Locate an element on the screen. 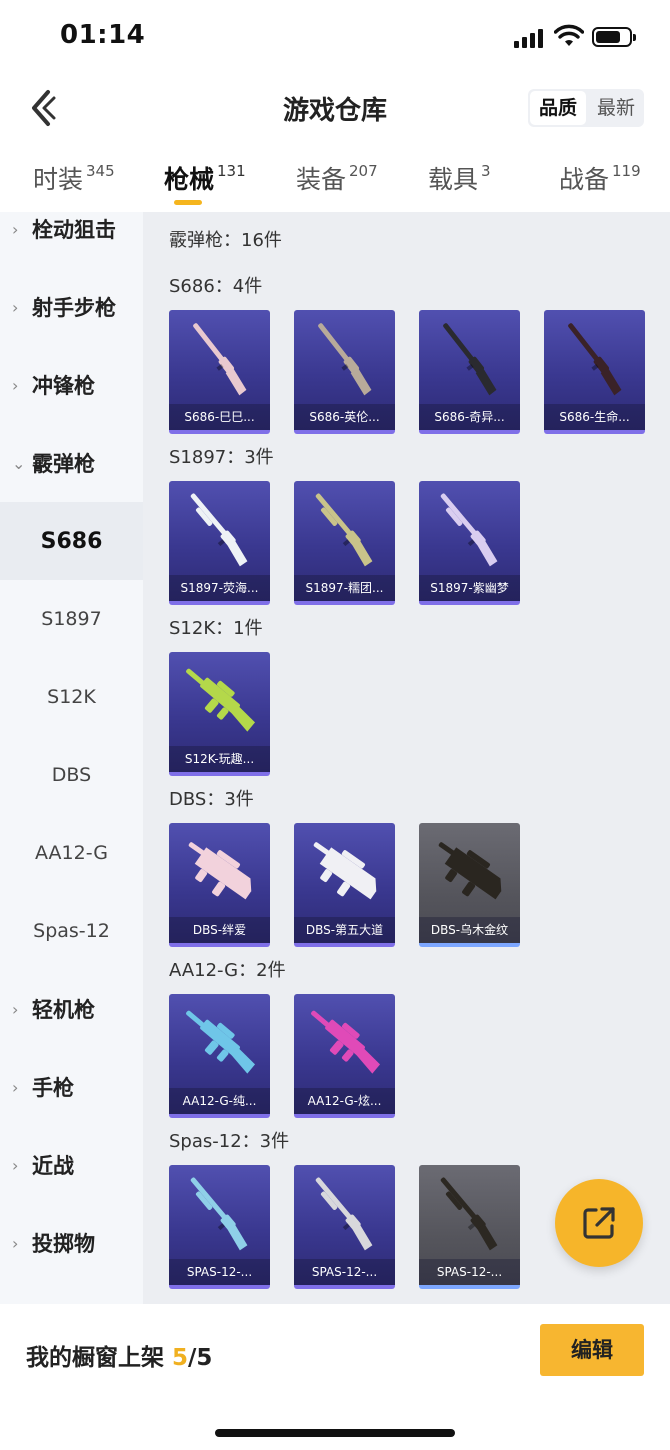 Image resolution: width=670 pixels, height=1450 pixels. share-button is located at coordinates (599, 1223).